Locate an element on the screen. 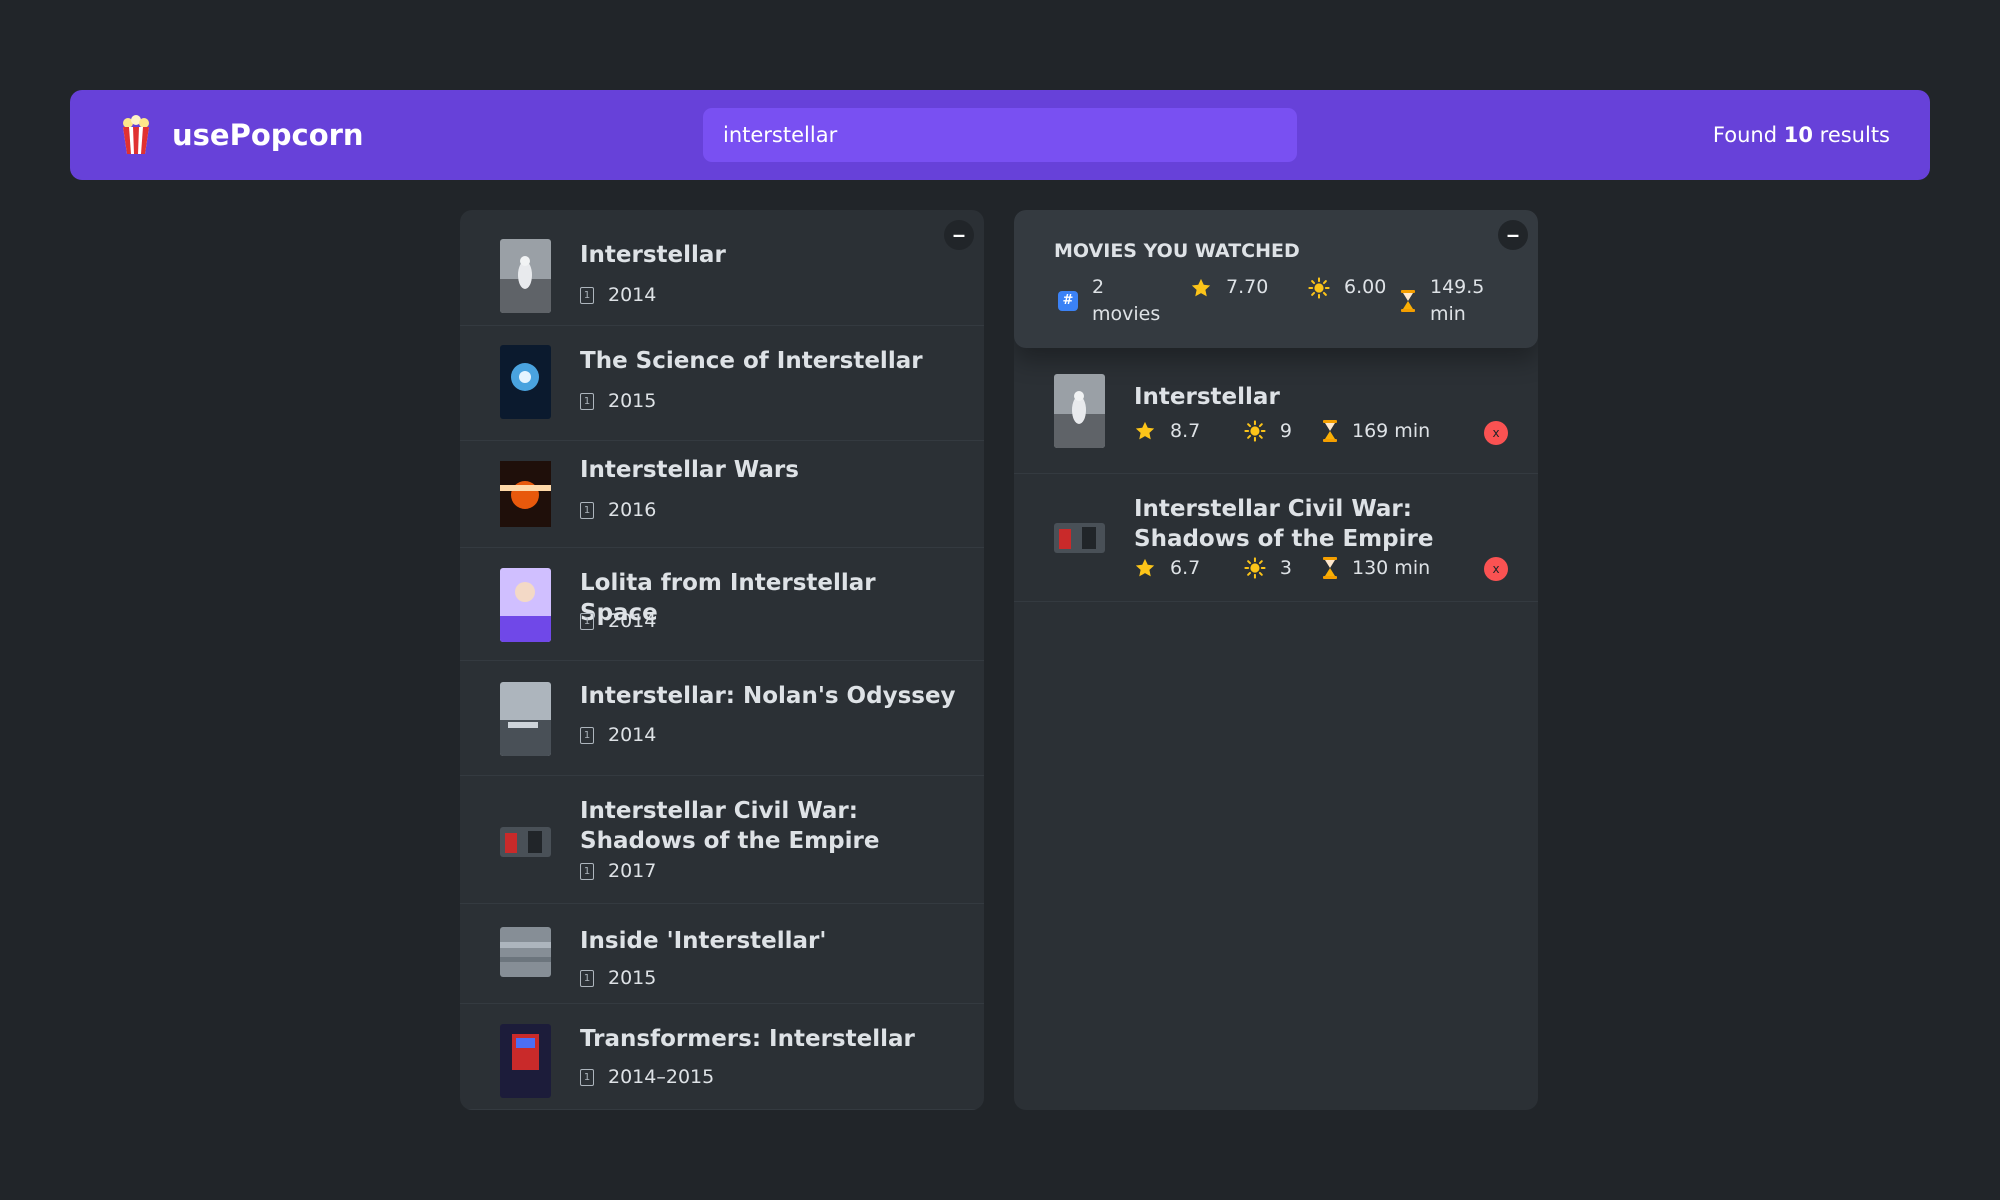 The image size is (2000, 1200). collapse-watched-button: – is located at coordinates (1513, 235).